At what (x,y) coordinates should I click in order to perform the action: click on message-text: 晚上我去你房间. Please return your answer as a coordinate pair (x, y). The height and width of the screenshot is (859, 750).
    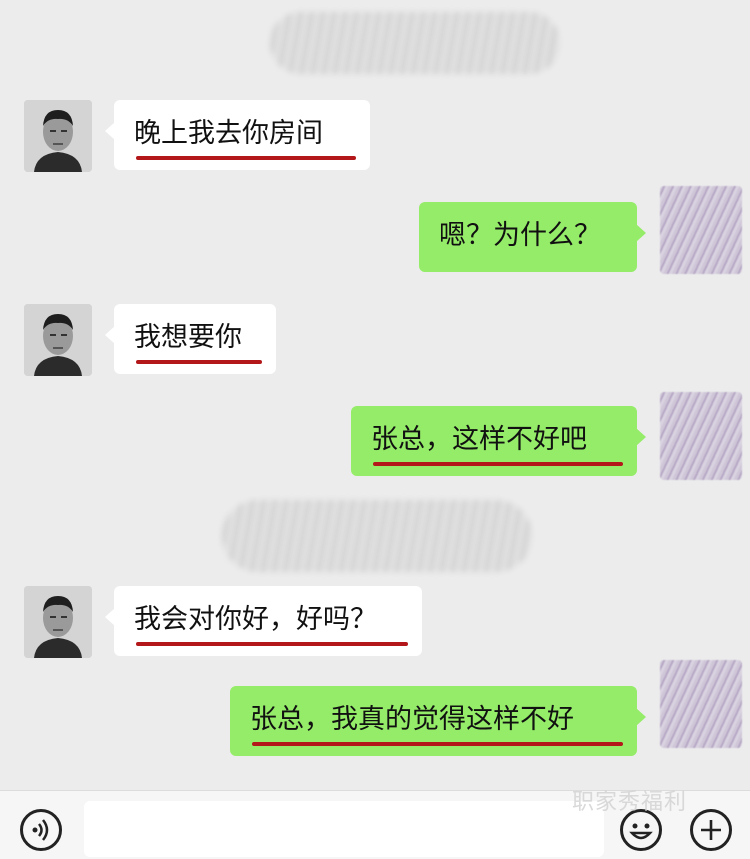
    Looking at the image, I should click on (228, 133).